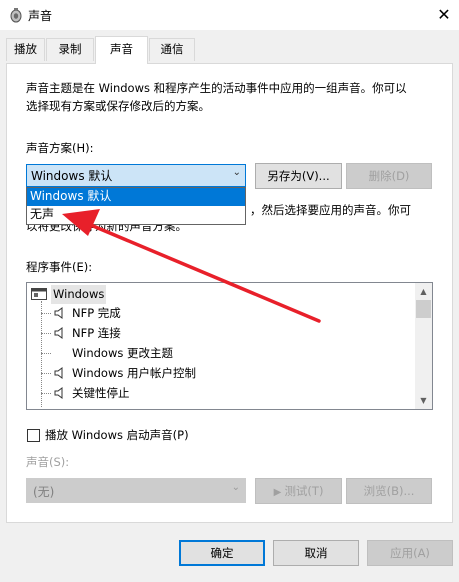 Image resolution: width=459 pixels, height=582 pixels. Describe the element at coordinates (96, 313) in the screenshot. I see `event-item-nfp-complete: NFP 完成` at that location.